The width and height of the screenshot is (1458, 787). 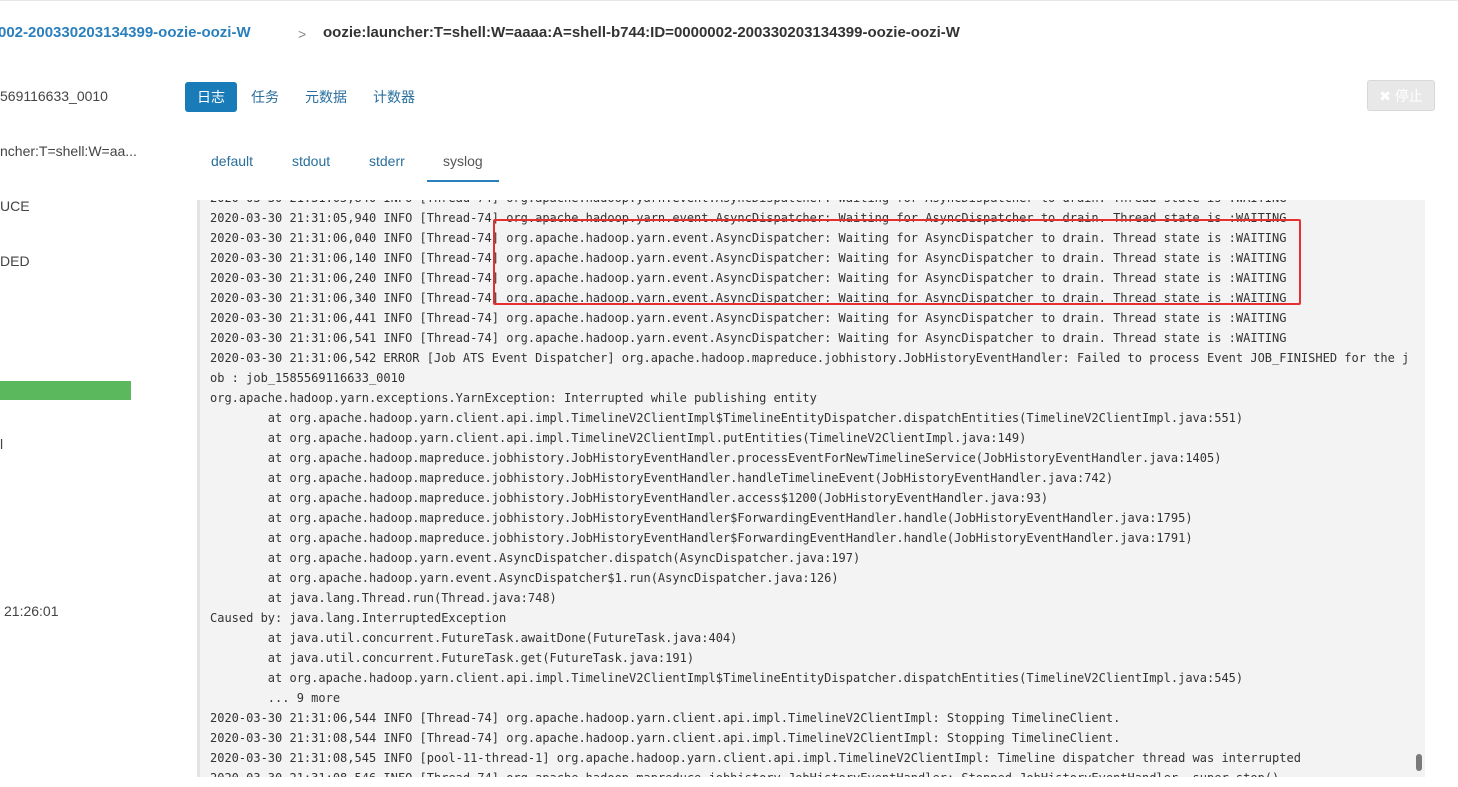 I want to click on log-line: ob : job_1585569116633_0010, so click(x=308, y=378).